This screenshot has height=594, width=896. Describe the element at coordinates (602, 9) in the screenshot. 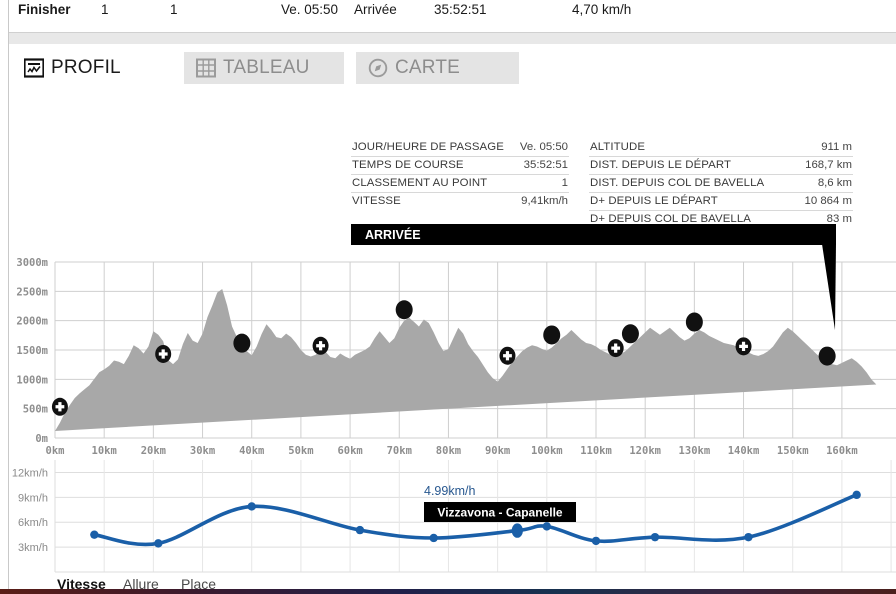

I see `result-average-speed: 4,70 km/h` at that location.